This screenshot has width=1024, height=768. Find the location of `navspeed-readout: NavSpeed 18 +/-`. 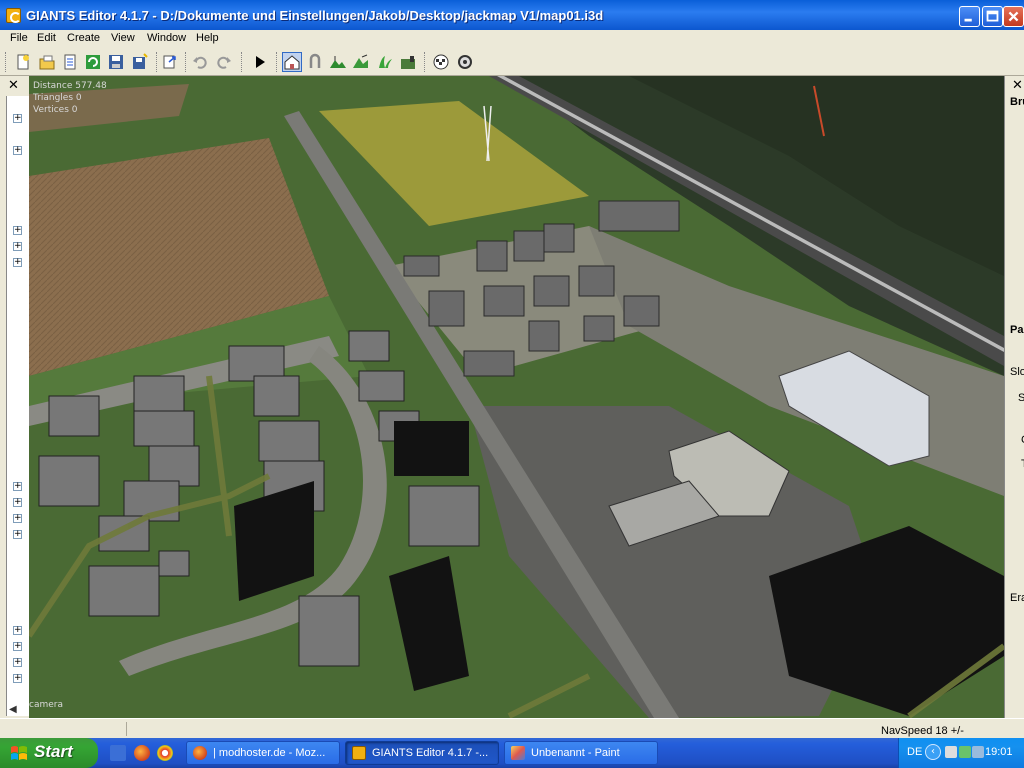

navspeed-readout: NavSpeed 18 +/- is located at coordinates (922, 731).